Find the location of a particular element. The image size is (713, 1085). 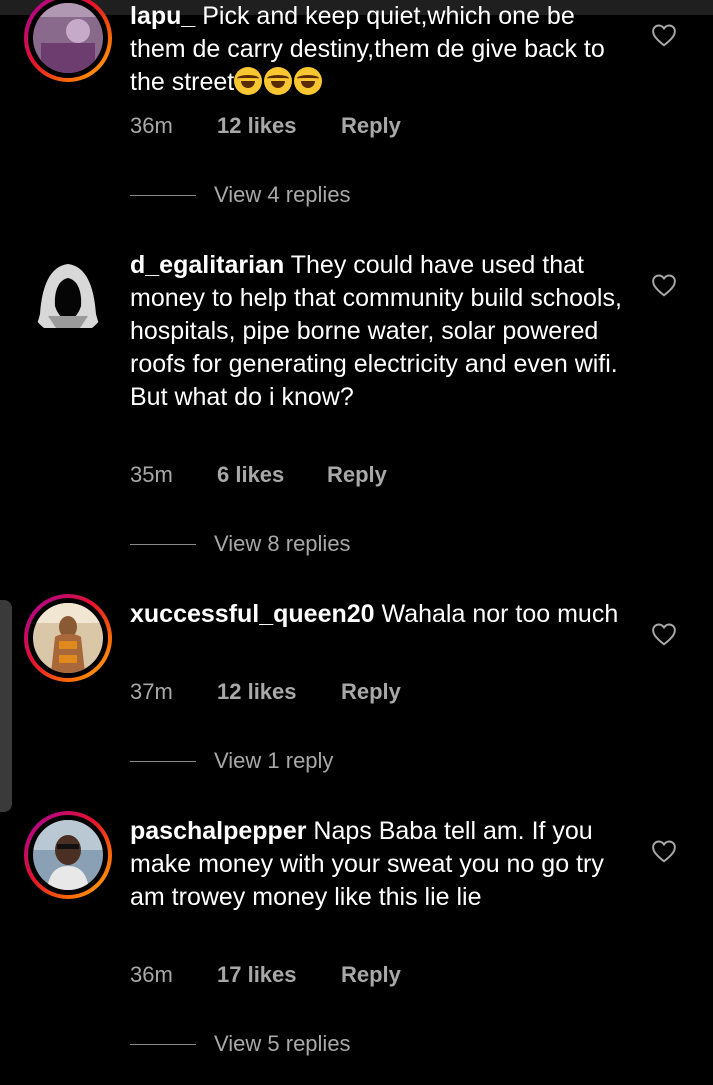

edge-panel-handle is located at coordinates (6, 706).